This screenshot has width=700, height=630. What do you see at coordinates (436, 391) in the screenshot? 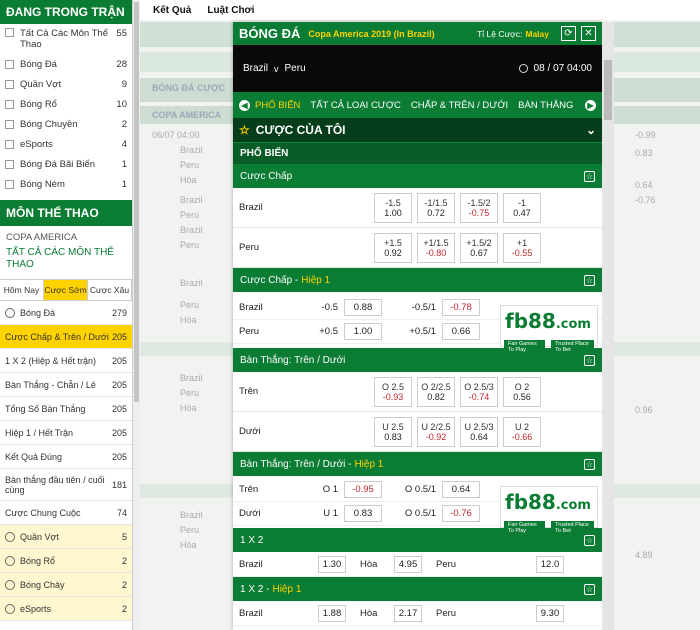
I see `odds-box: O 2/2.5 0.82` at bounding box center [436, 391].